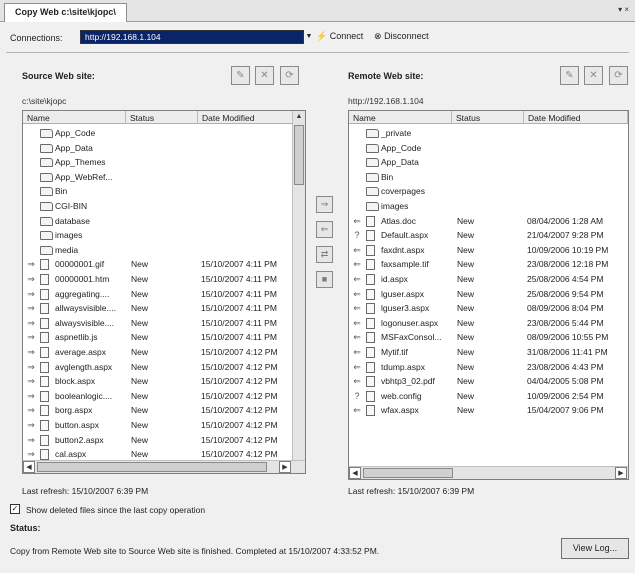 The height and width of the screenshot is (573, 635). What do you see at coordinates (157, 309) in the screenshot?
I see `list-item: ⇒ allwaysvisible.... New 15/10/2007 4:11 PM` at bounding box center [157, 309].